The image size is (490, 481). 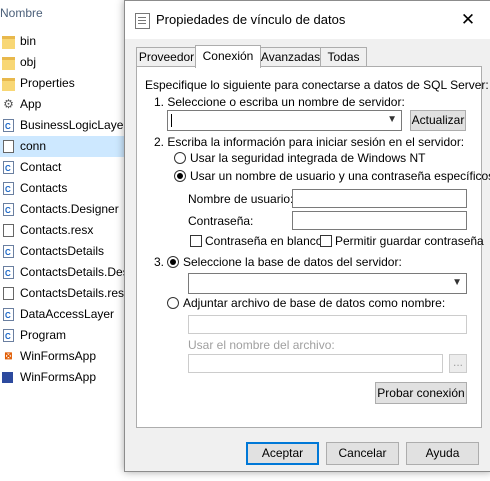 I want to click on close-icon: ✕, so click(x=468, y=19).